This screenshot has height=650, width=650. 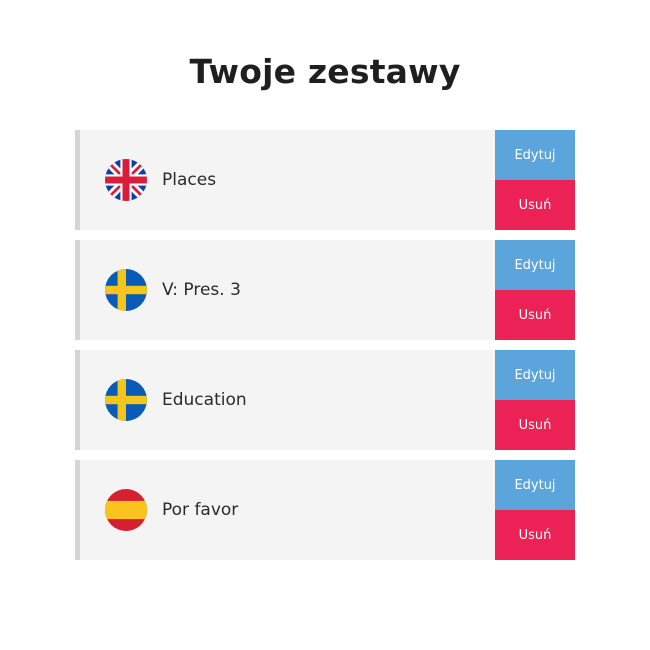 What do you see at coordinates (200, 510) in the screenshot?
I see `set-name: Por favor` at bounding box center [200, 510].